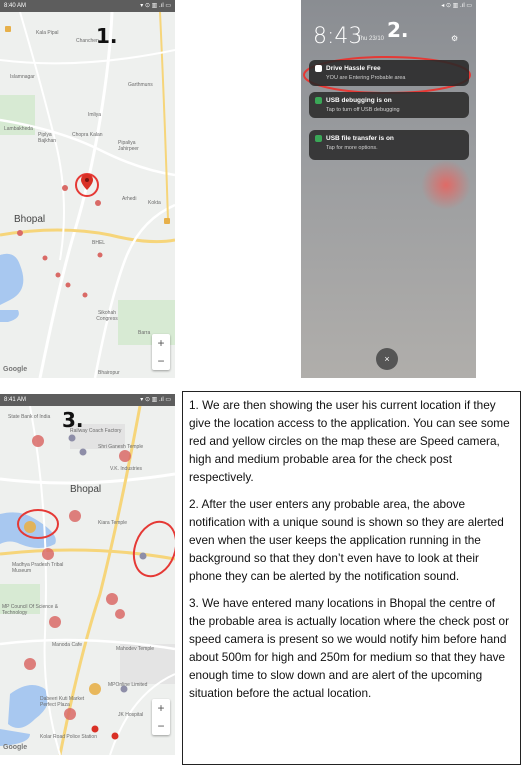  Describe the element at coordinates (454, 38) in the screenshot. I see `settings-icon: ⚙` at that location.